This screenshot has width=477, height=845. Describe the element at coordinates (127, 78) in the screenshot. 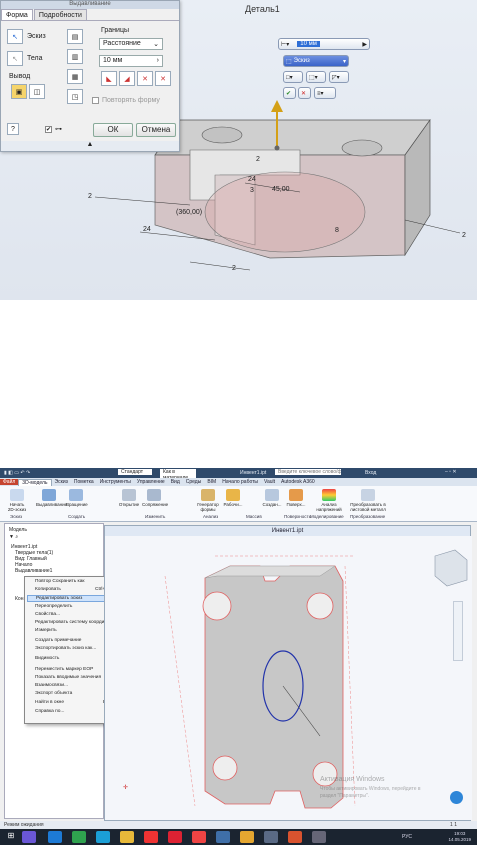

I see `direction-2-button: ◢` at that location.